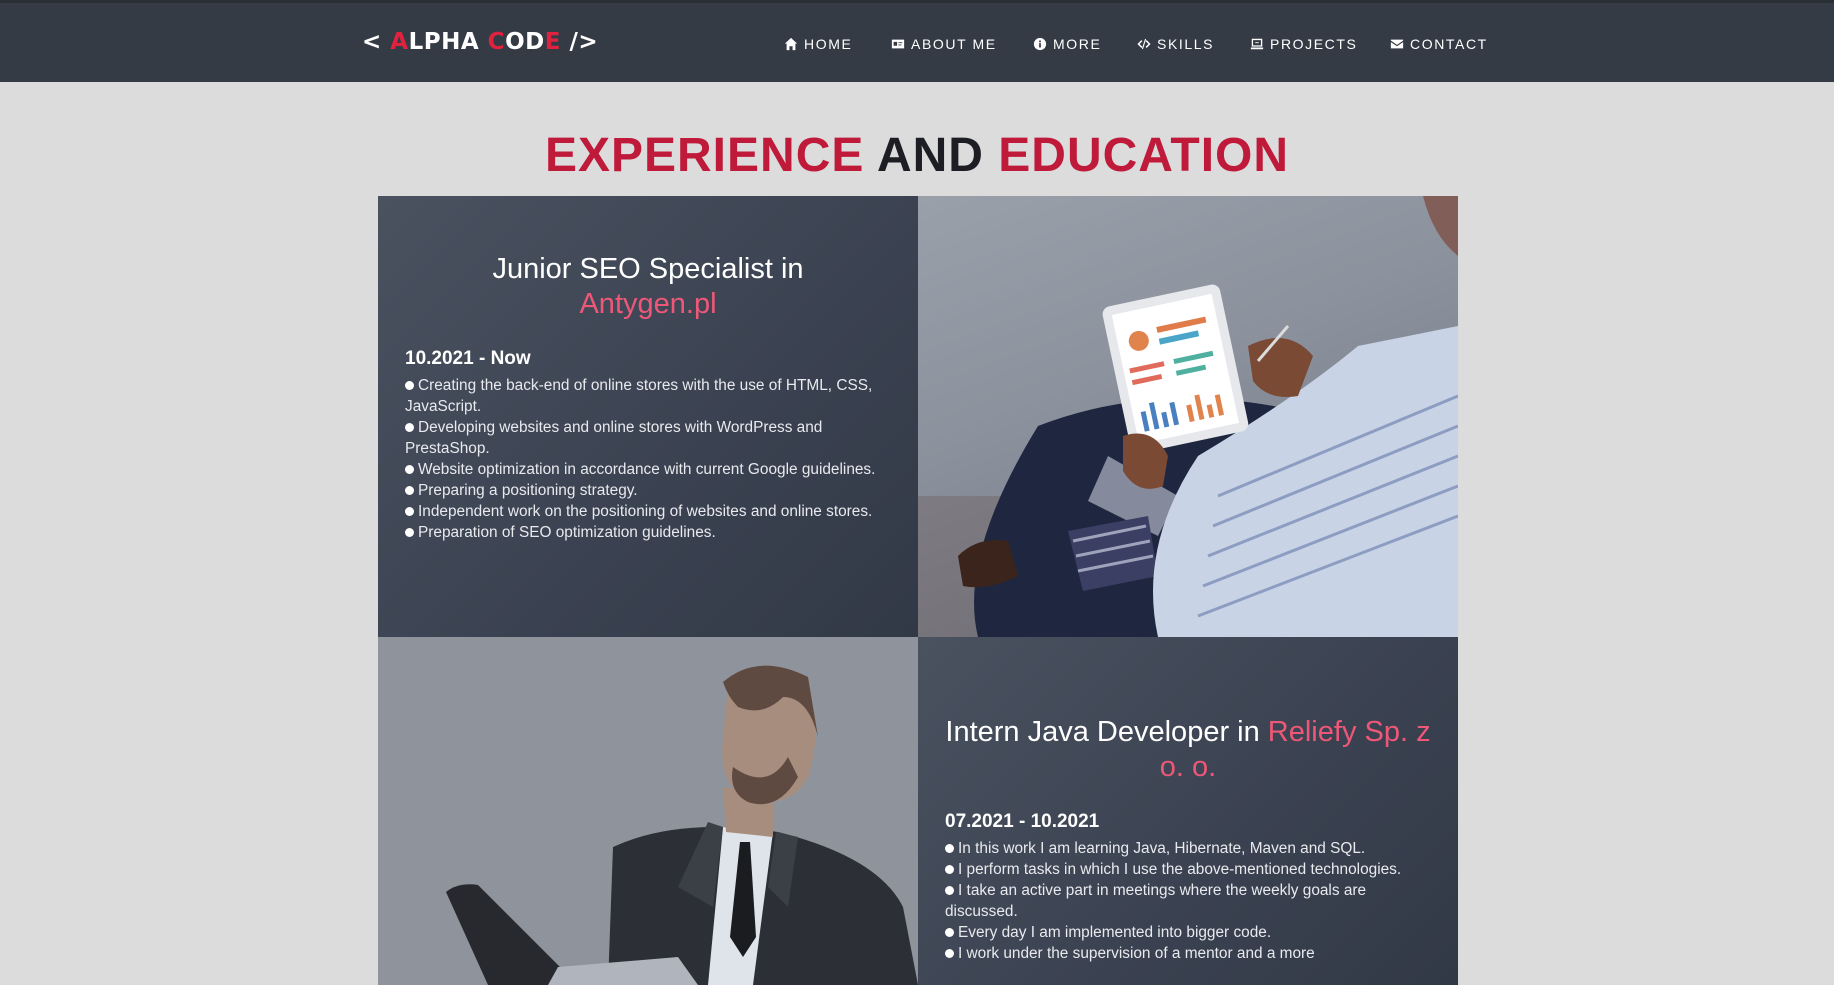 This screenshot has height=985, width=1834. What do you see at coordinates (480, 42) in the screenshot?
I see `site-logo: < ALPHA CODE />` at bounding box center [480, 42].